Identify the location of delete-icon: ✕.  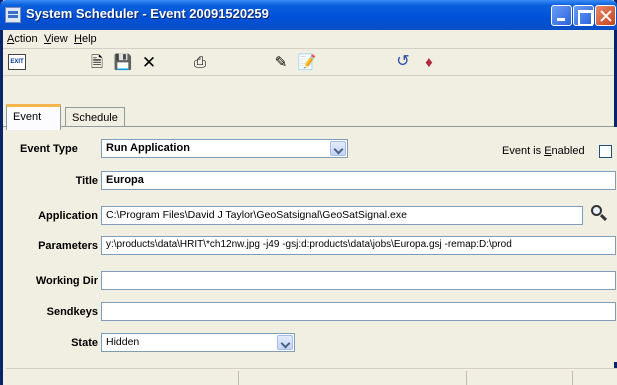
(149, 62).